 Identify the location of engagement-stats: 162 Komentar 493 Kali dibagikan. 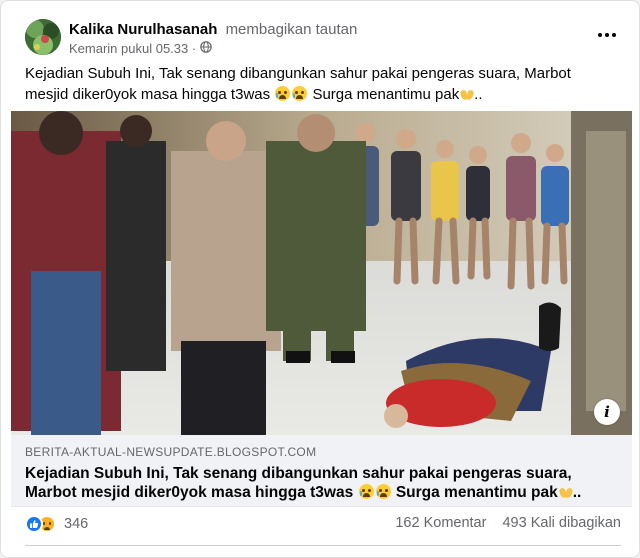
(508, 523).